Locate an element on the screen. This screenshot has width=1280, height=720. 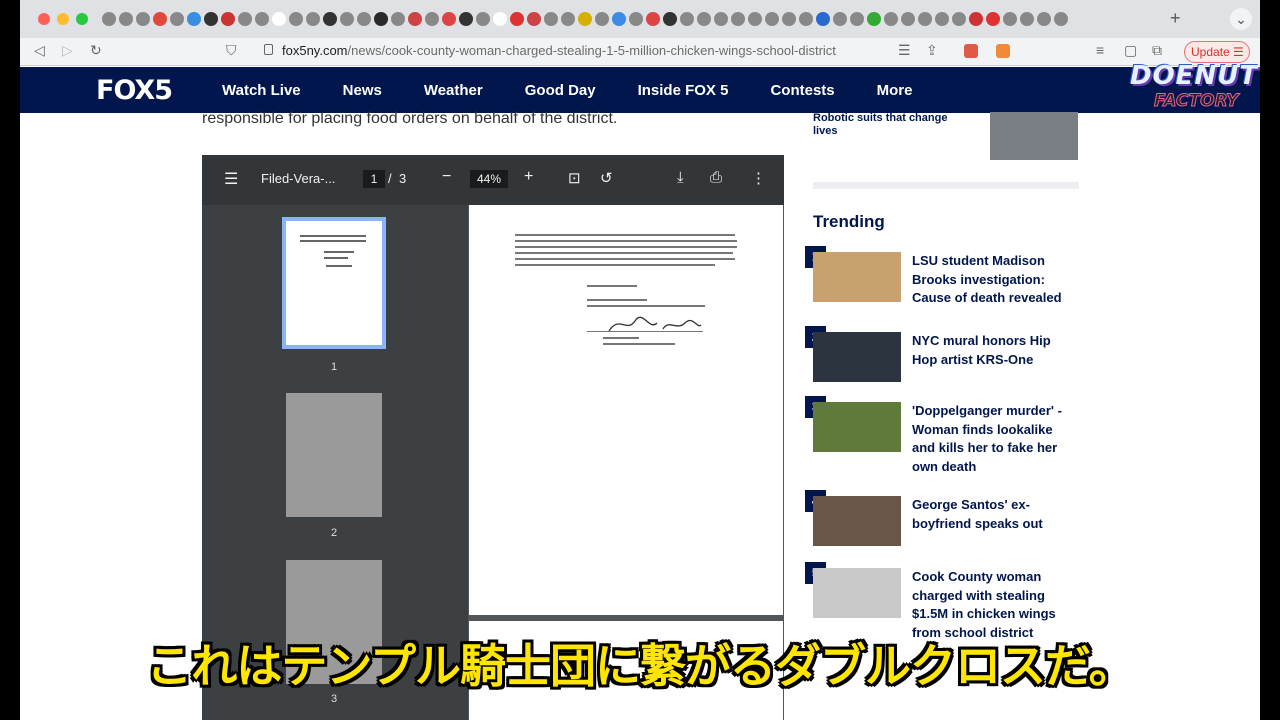
window-icon: ⧉ is located at coordinates (1157, 50).